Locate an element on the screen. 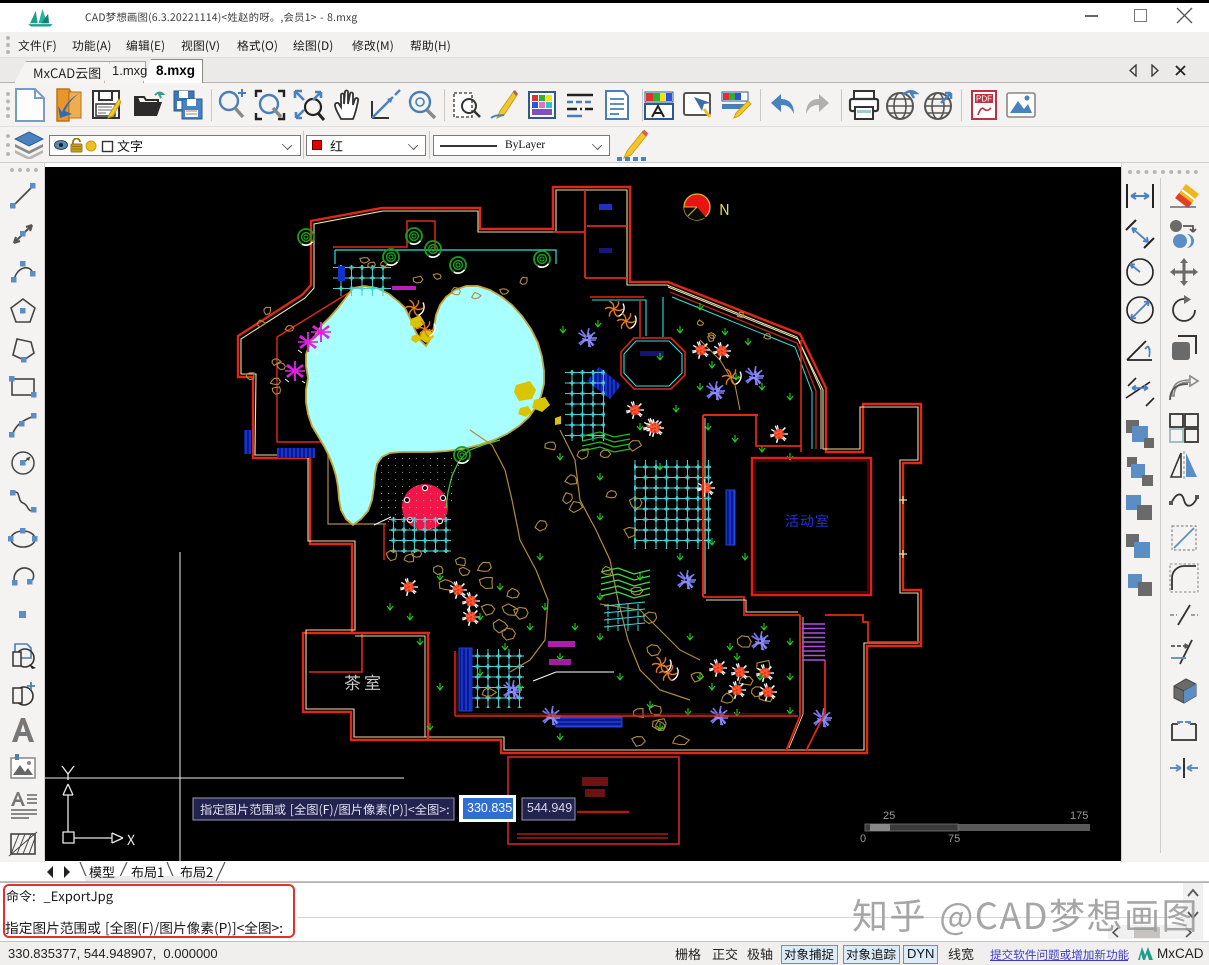 This screenshot has height=965, width=1209. svg-text: PDF is located at coordinates (984, 99).